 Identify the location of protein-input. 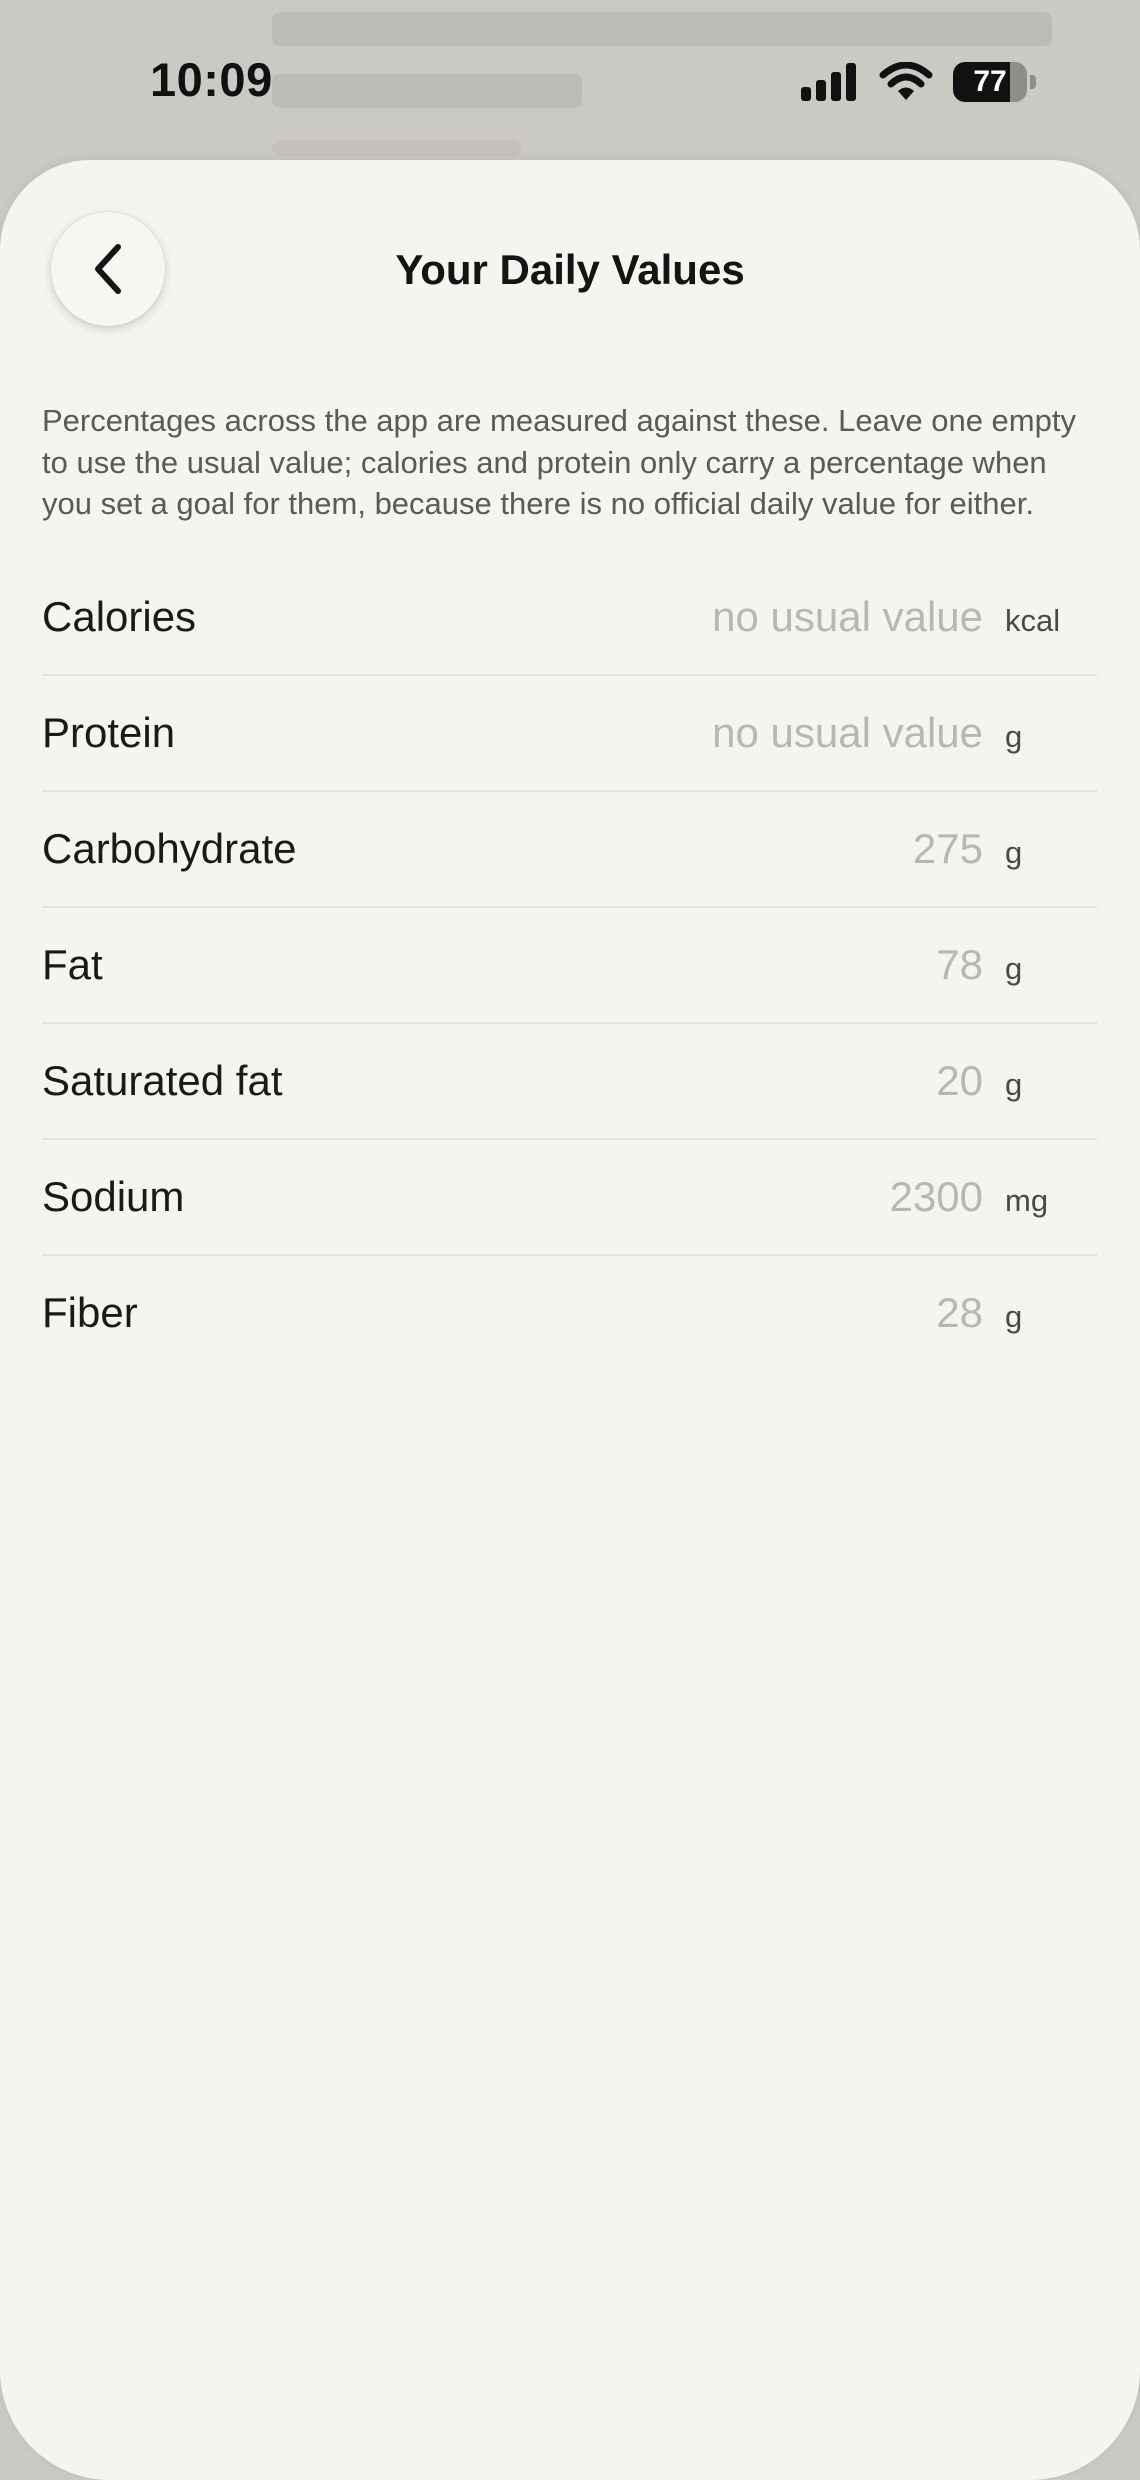
(723, 733).